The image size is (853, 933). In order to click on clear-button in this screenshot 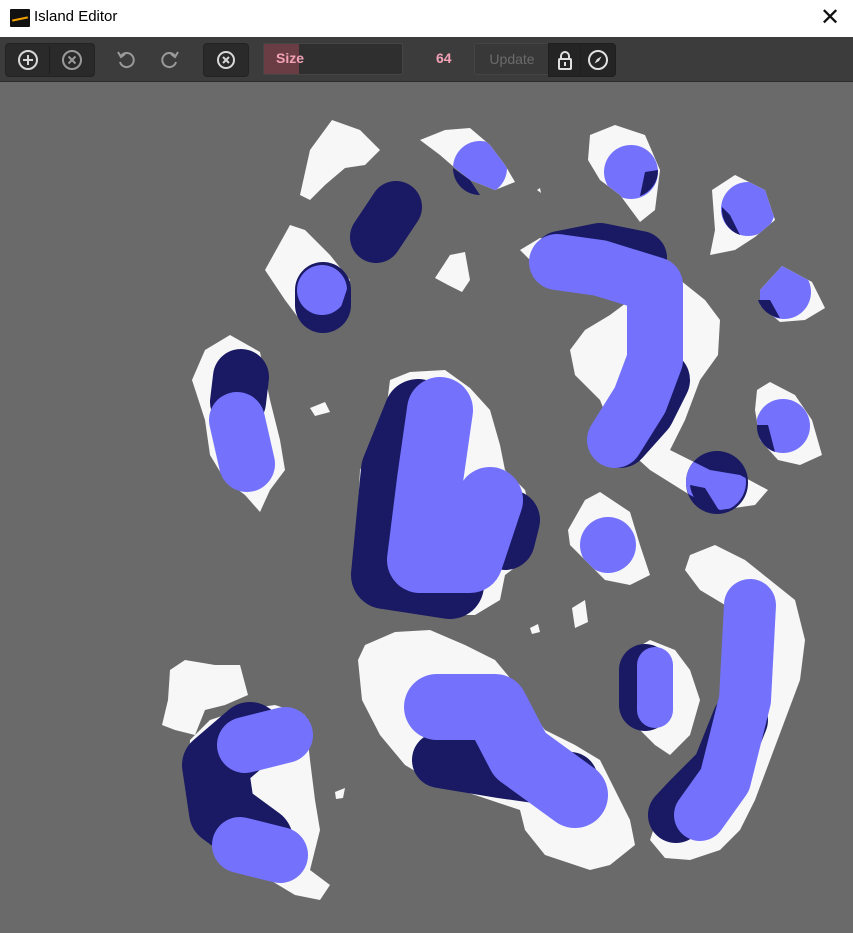, I will do `click(226, 60)`.